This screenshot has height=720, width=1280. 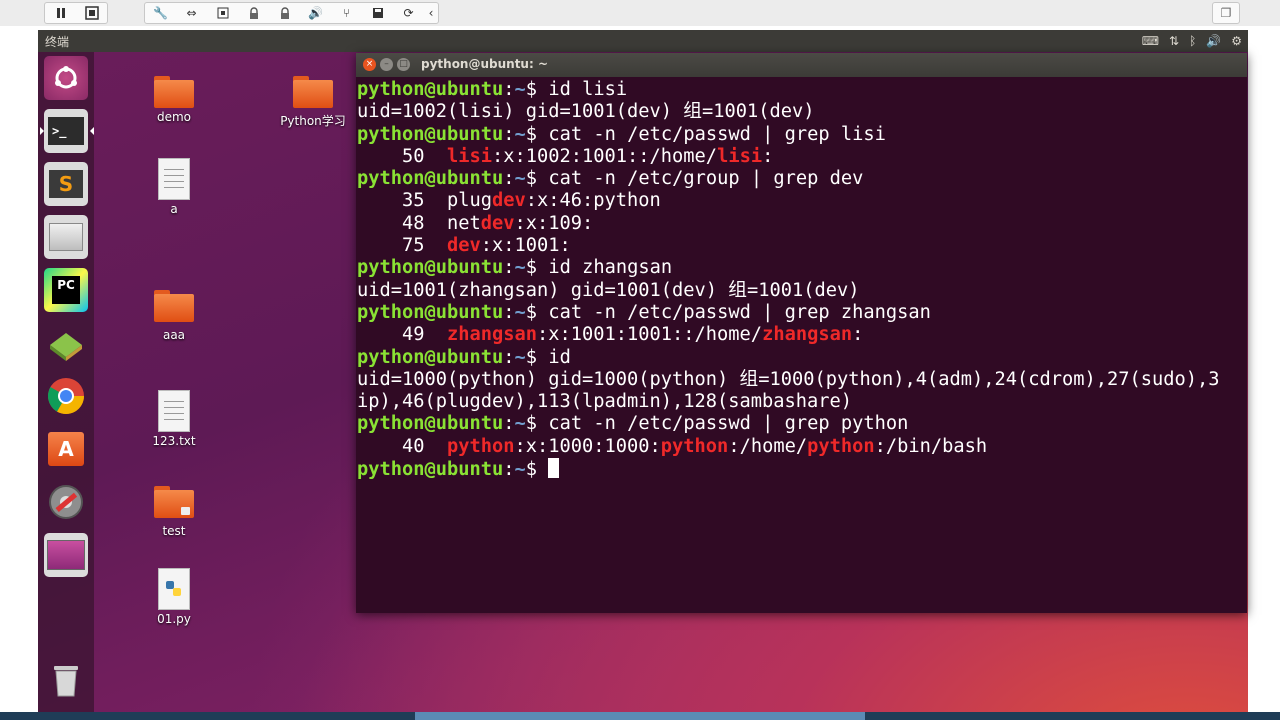 I want to click on lock-alt-icon, so click(x=284, y=13).